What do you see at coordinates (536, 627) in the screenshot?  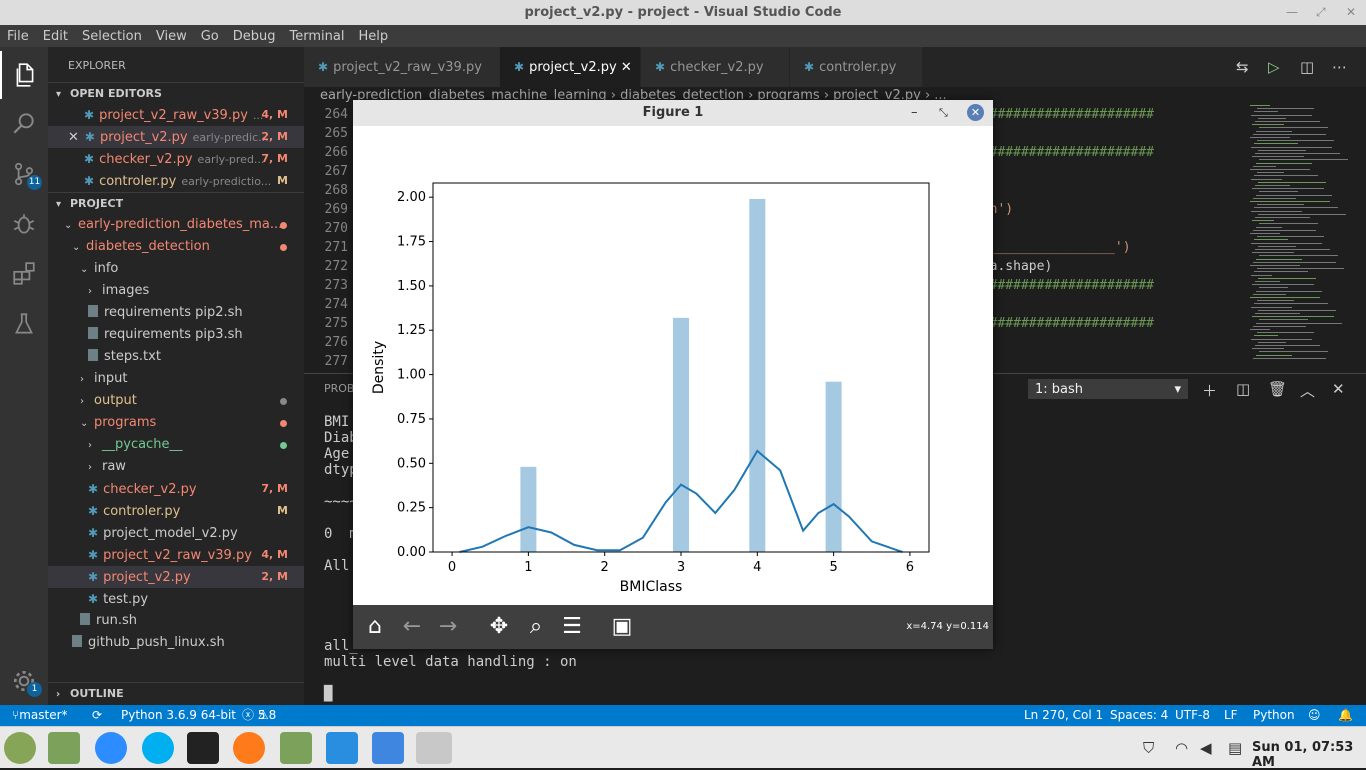 I see `zoom-icon: ⌕` at bounding box center [536, 627].